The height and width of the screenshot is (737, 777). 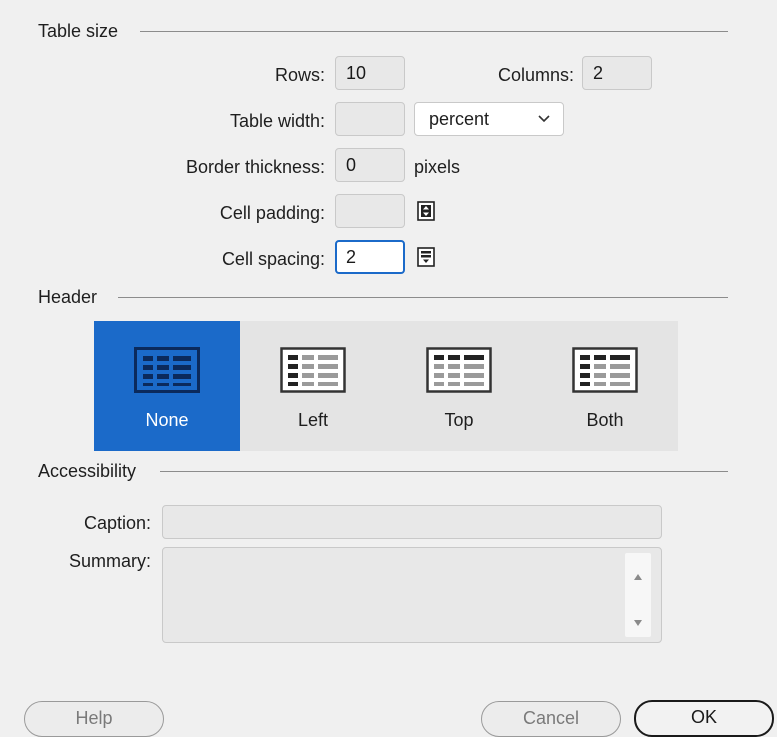 I want to click on cell-spacing-label: Cell spacing:, so click(x=273, y=259).